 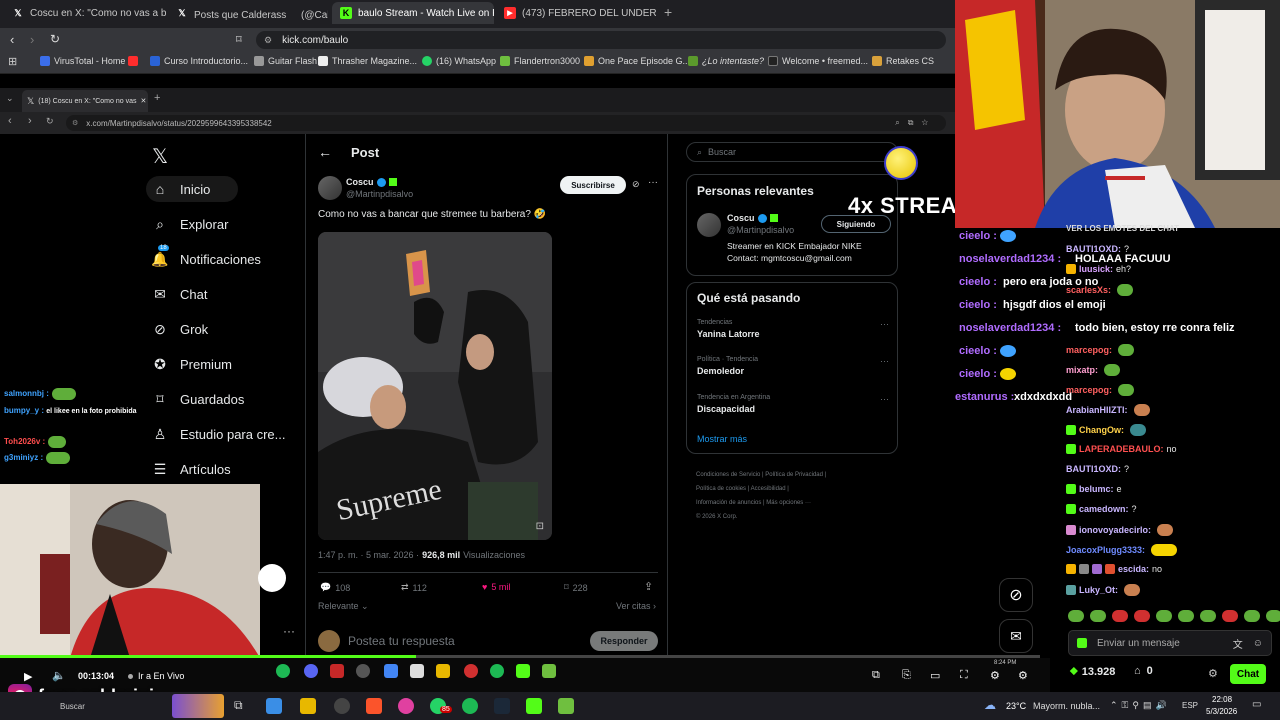 What do you see at coordinates (72, 706) in the screenshot?
I see `taskbar-search: Buscar` at bounding box center [72, 706].